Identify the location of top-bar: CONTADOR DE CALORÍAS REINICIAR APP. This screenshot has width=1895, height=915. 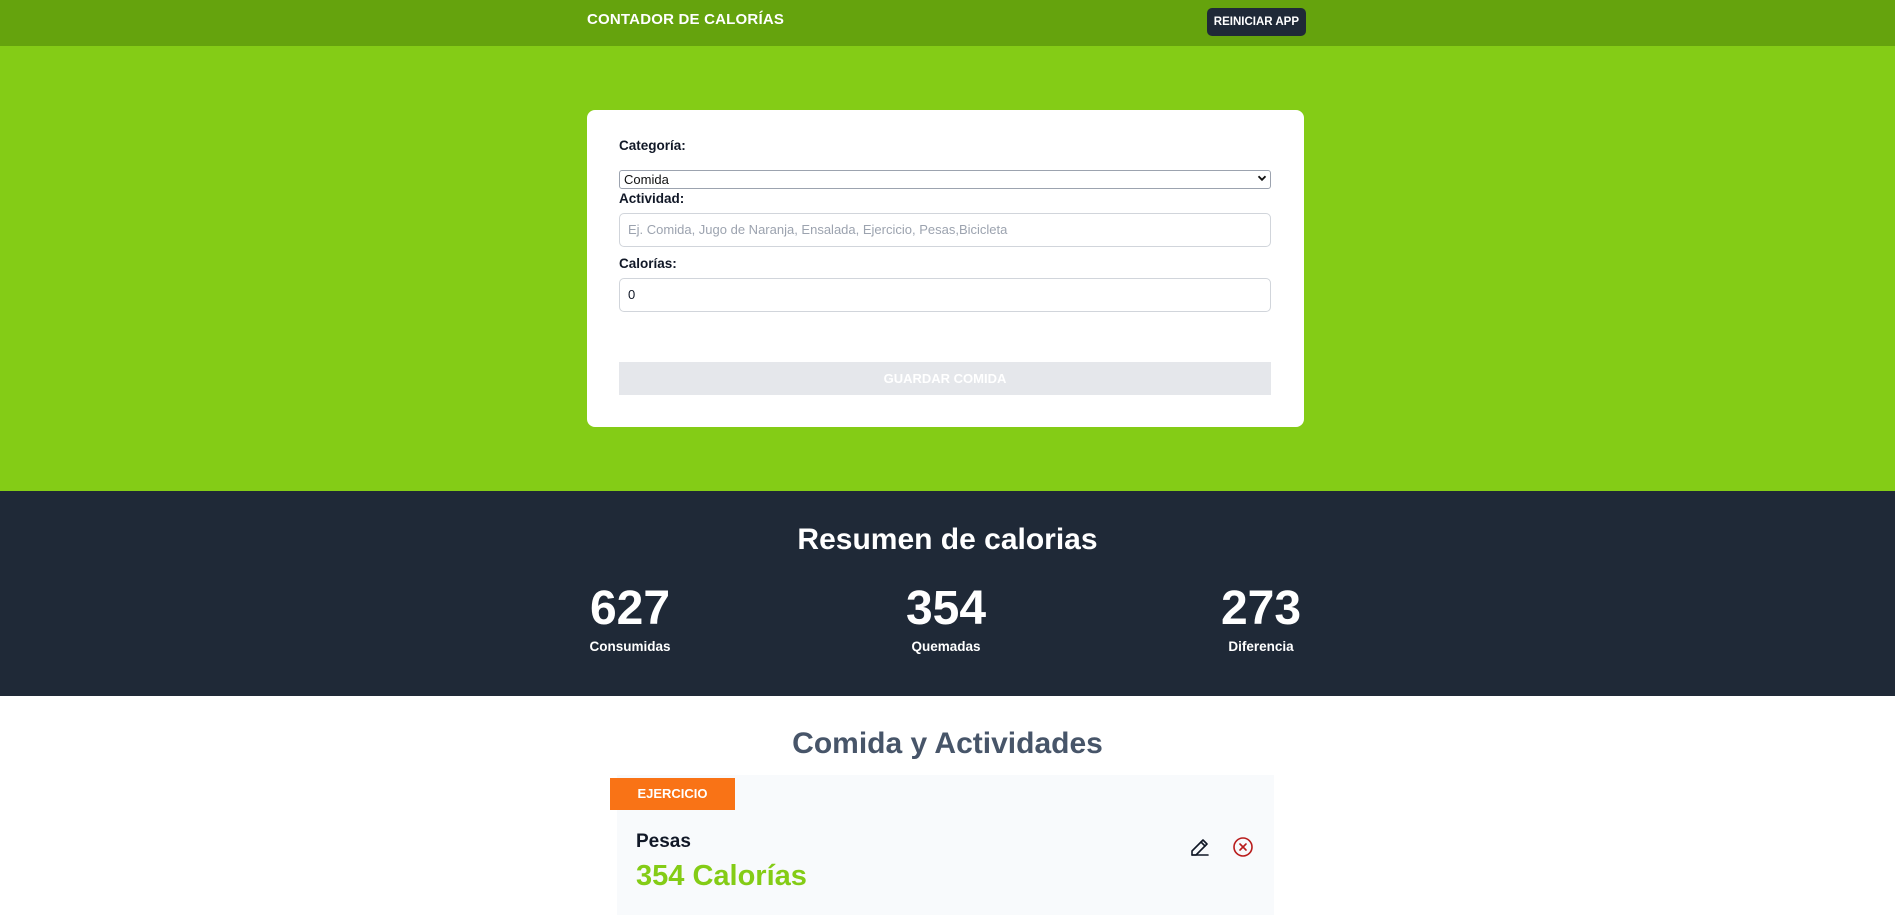
(947, 23).